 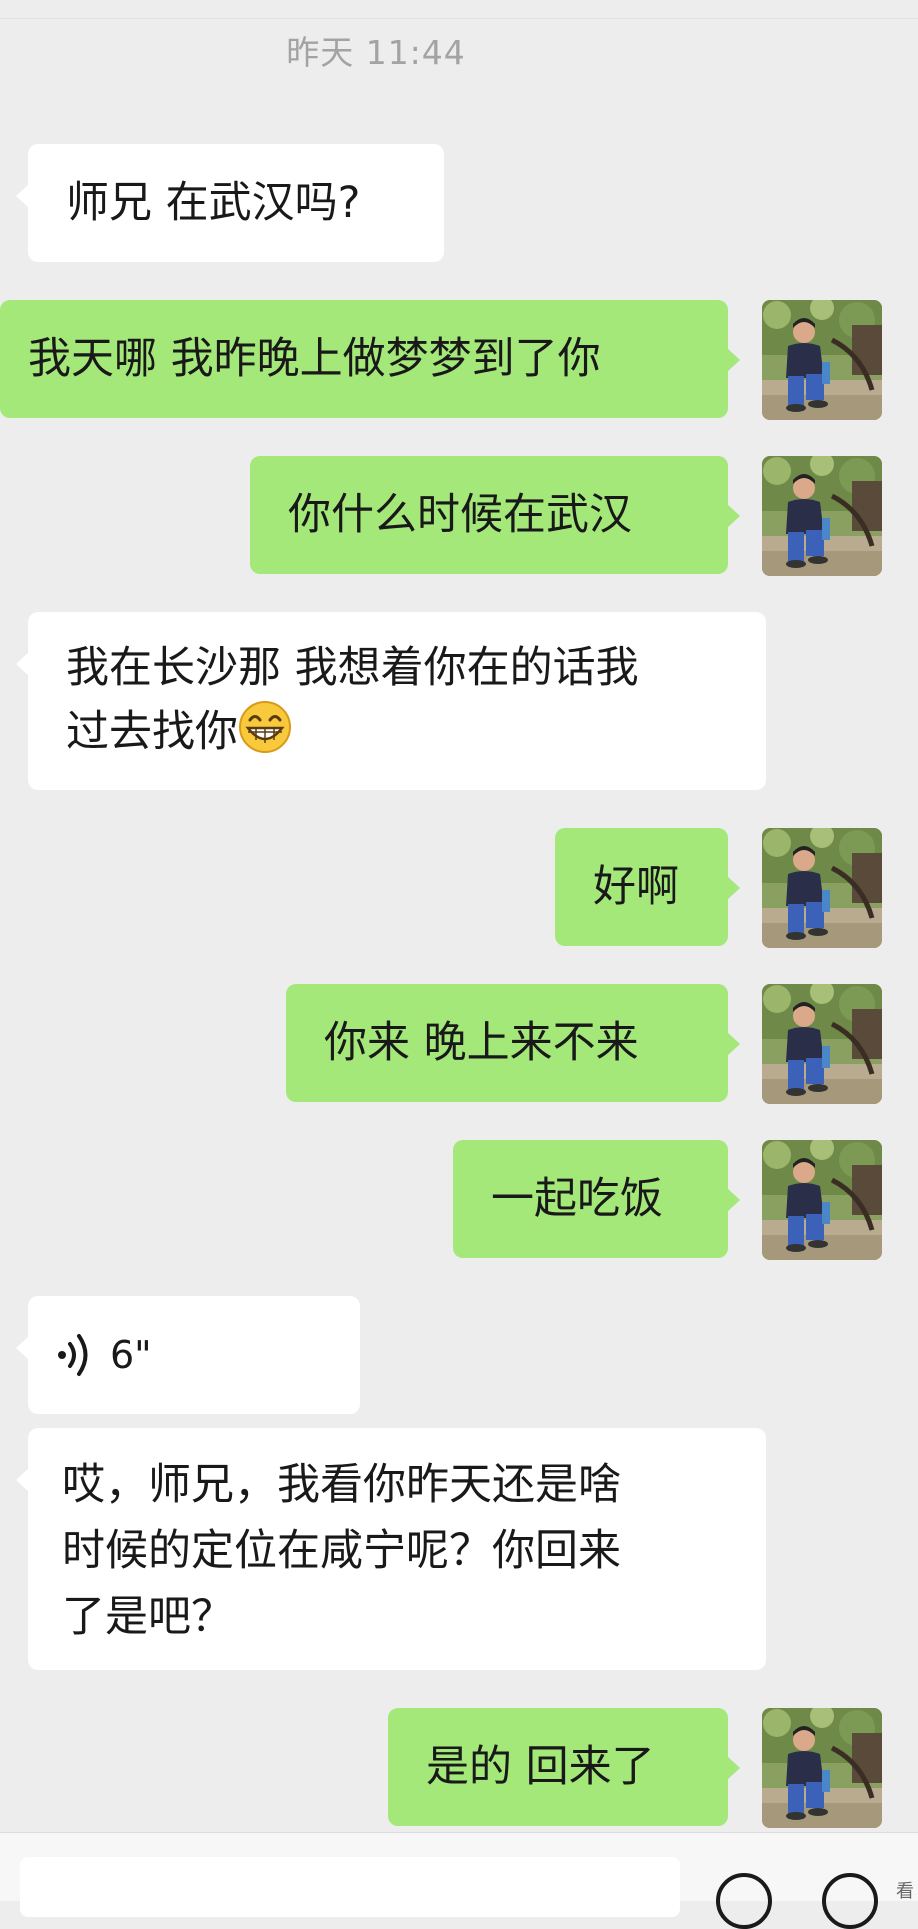 What do you see at coordinates (481, 1043) in the screenshot?
I see `message-text: 你来 晚上来不来` at bounding box center [481, 1043].